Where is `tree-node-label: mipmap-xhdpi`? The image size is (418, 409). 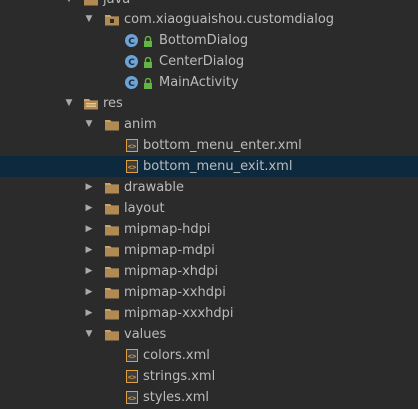
tree-node-label: mipmap-xhdpi is located at coordinates (171, 271).